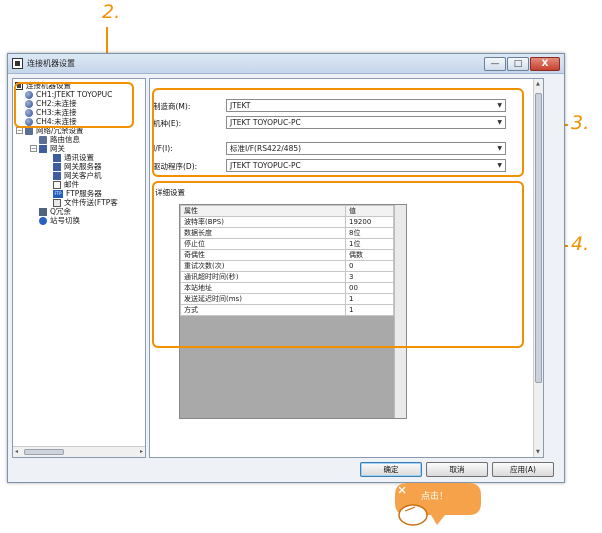 The width and height of the screenshot is (602, 533). I want to click on mail-icon, so click(57, 184).